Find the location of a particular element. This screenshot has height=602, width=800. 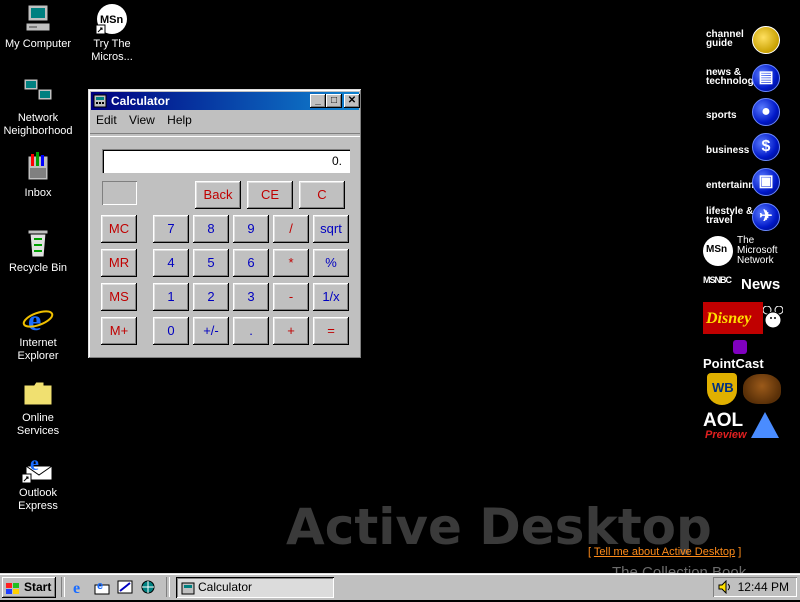

msn-logo-icon: MSn is located at coordinates (718, 251).